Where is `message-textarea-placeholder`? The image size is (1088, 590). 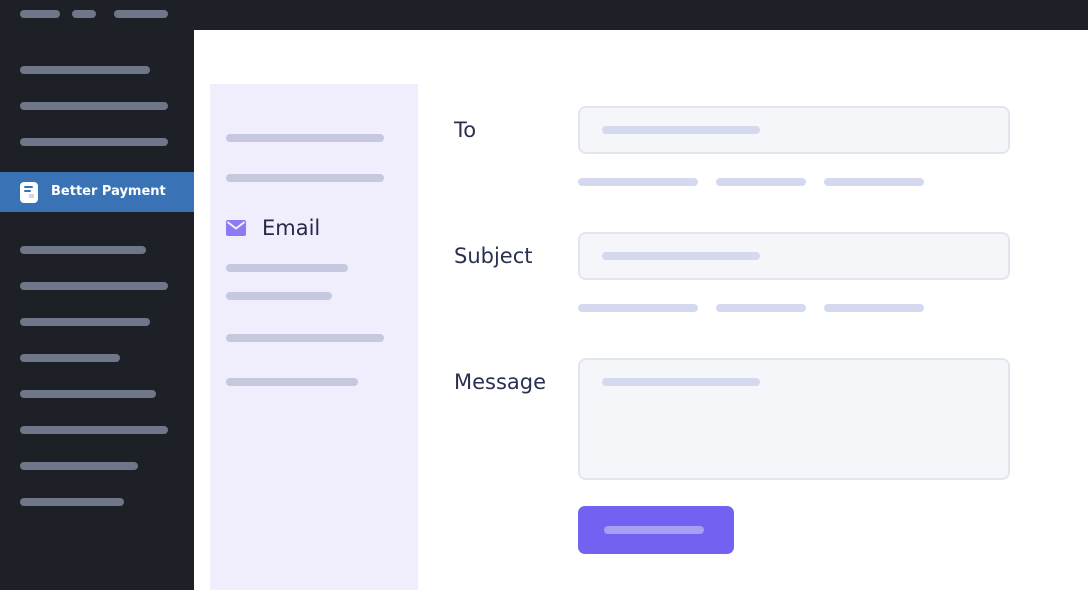
message-textarea-placeholder is located at coordinates (681, 382).